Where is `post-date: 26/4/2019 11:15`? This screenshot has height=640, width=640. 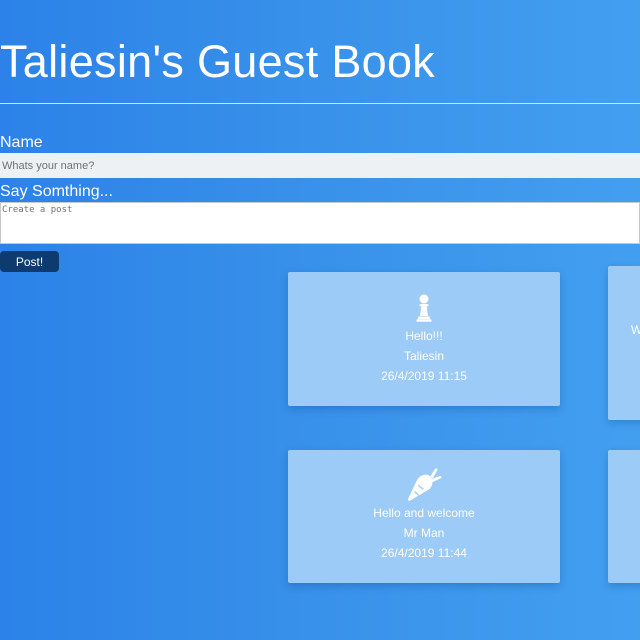
post-date: 26/4/2019 11:15 is located at coordinates (424, 376).